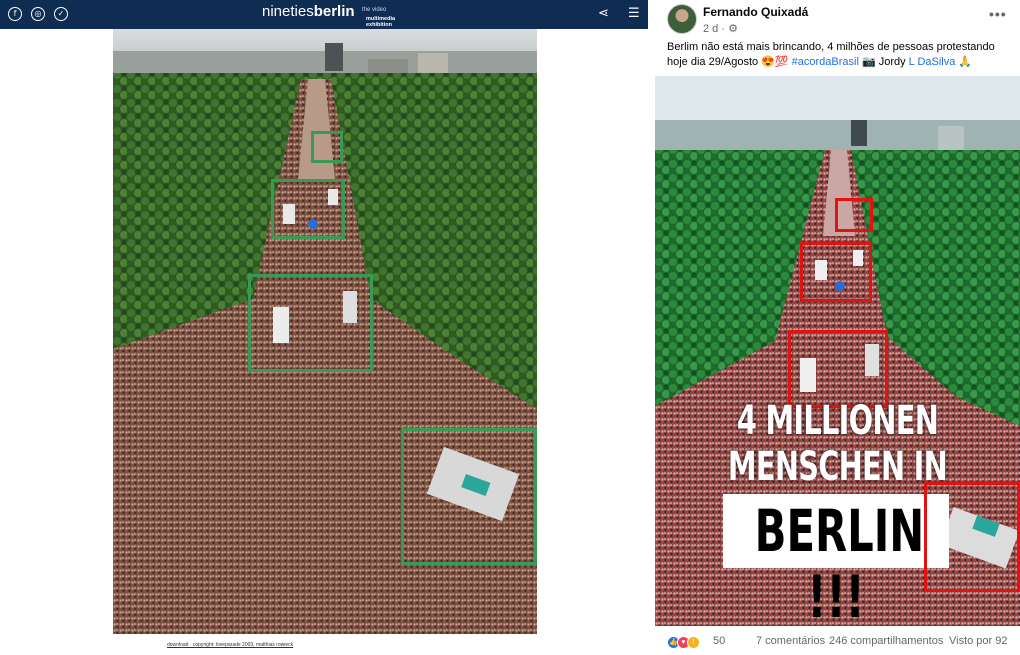 This screenshot has height=655, width=1020. What do you see at coordinates (886, 641) in the screenshot?
I see `shares-count: 246 compartilhamentos` at bounding box center [886, 641].